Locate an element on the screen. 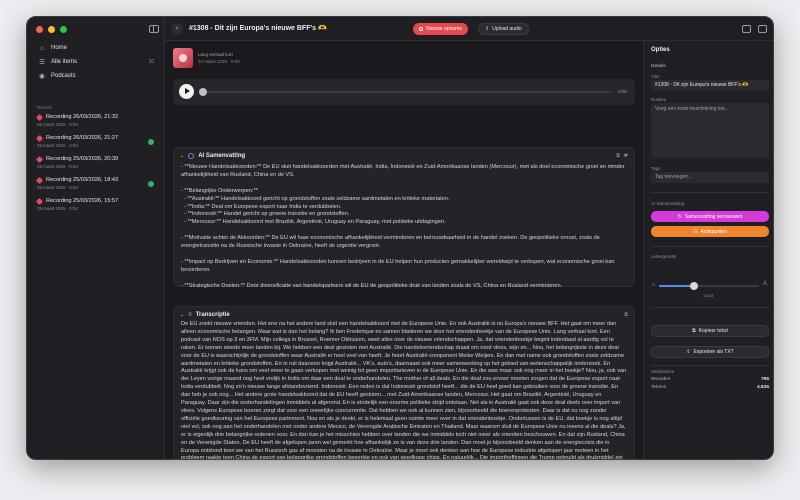 The height and width of the screenshot is (500, 800). chevron-left-icon: ‹ is located at coordinates (177, 28).